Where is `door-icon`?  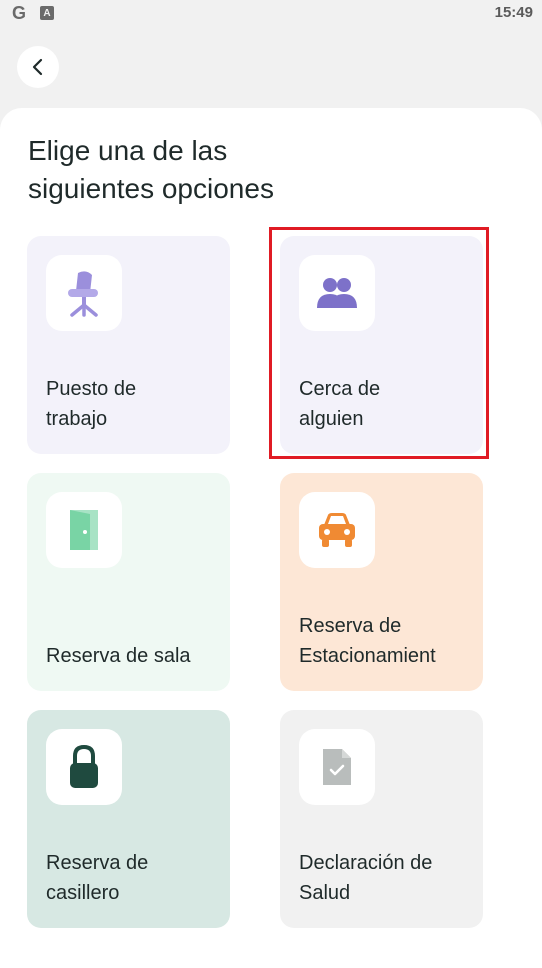 door-icon is located at coordinates (84, 530).